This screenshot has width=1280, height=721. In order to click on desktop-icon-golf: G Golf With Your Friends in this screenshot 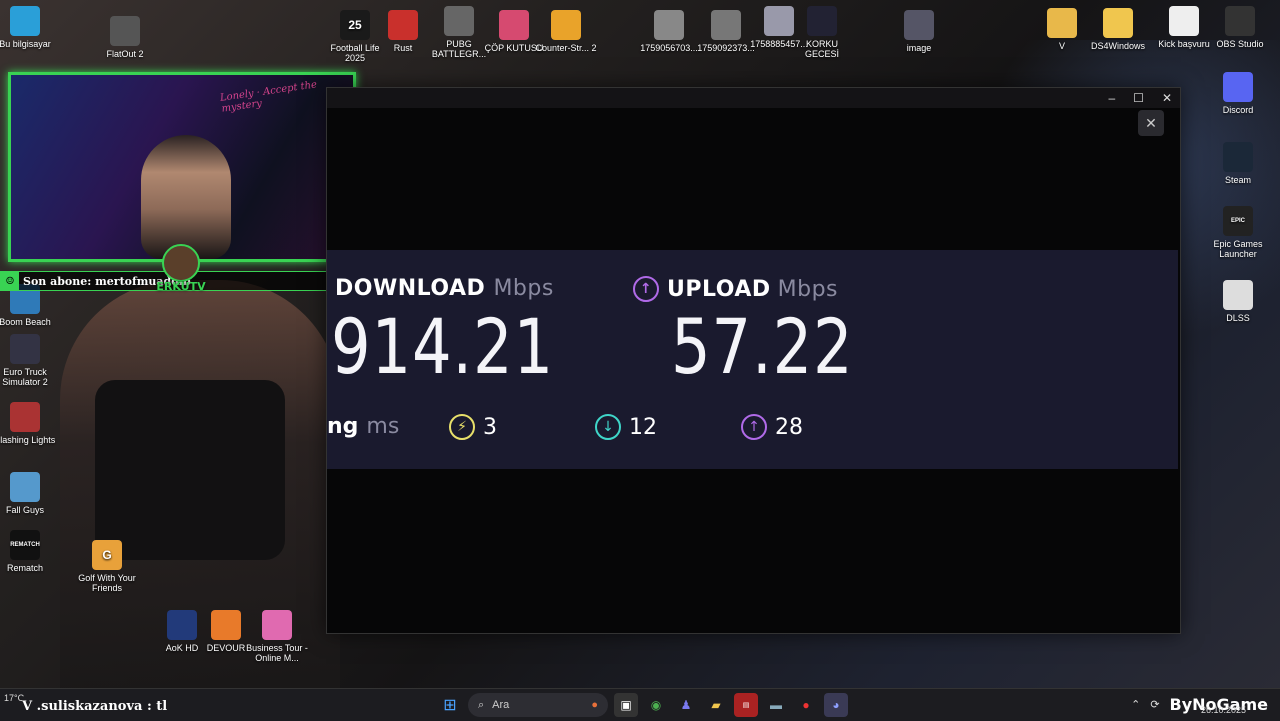, I will do `click(107, 566)`.